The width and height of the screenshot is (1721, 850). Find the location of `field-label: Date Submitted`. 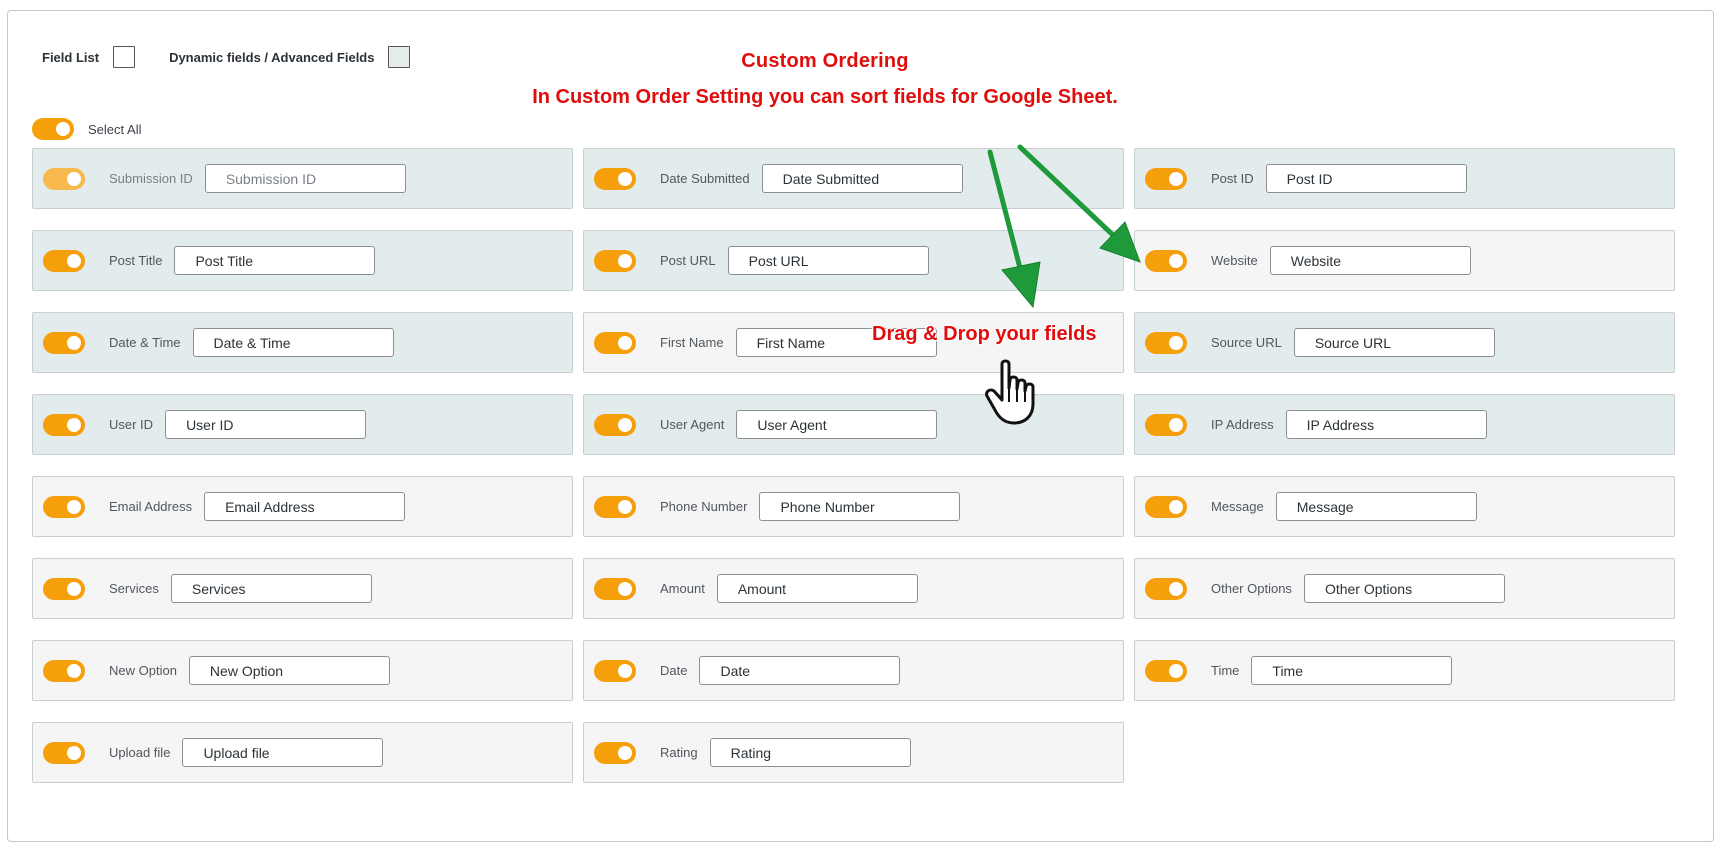

field-label: Date Submitted is located at coordinates (705, 178).